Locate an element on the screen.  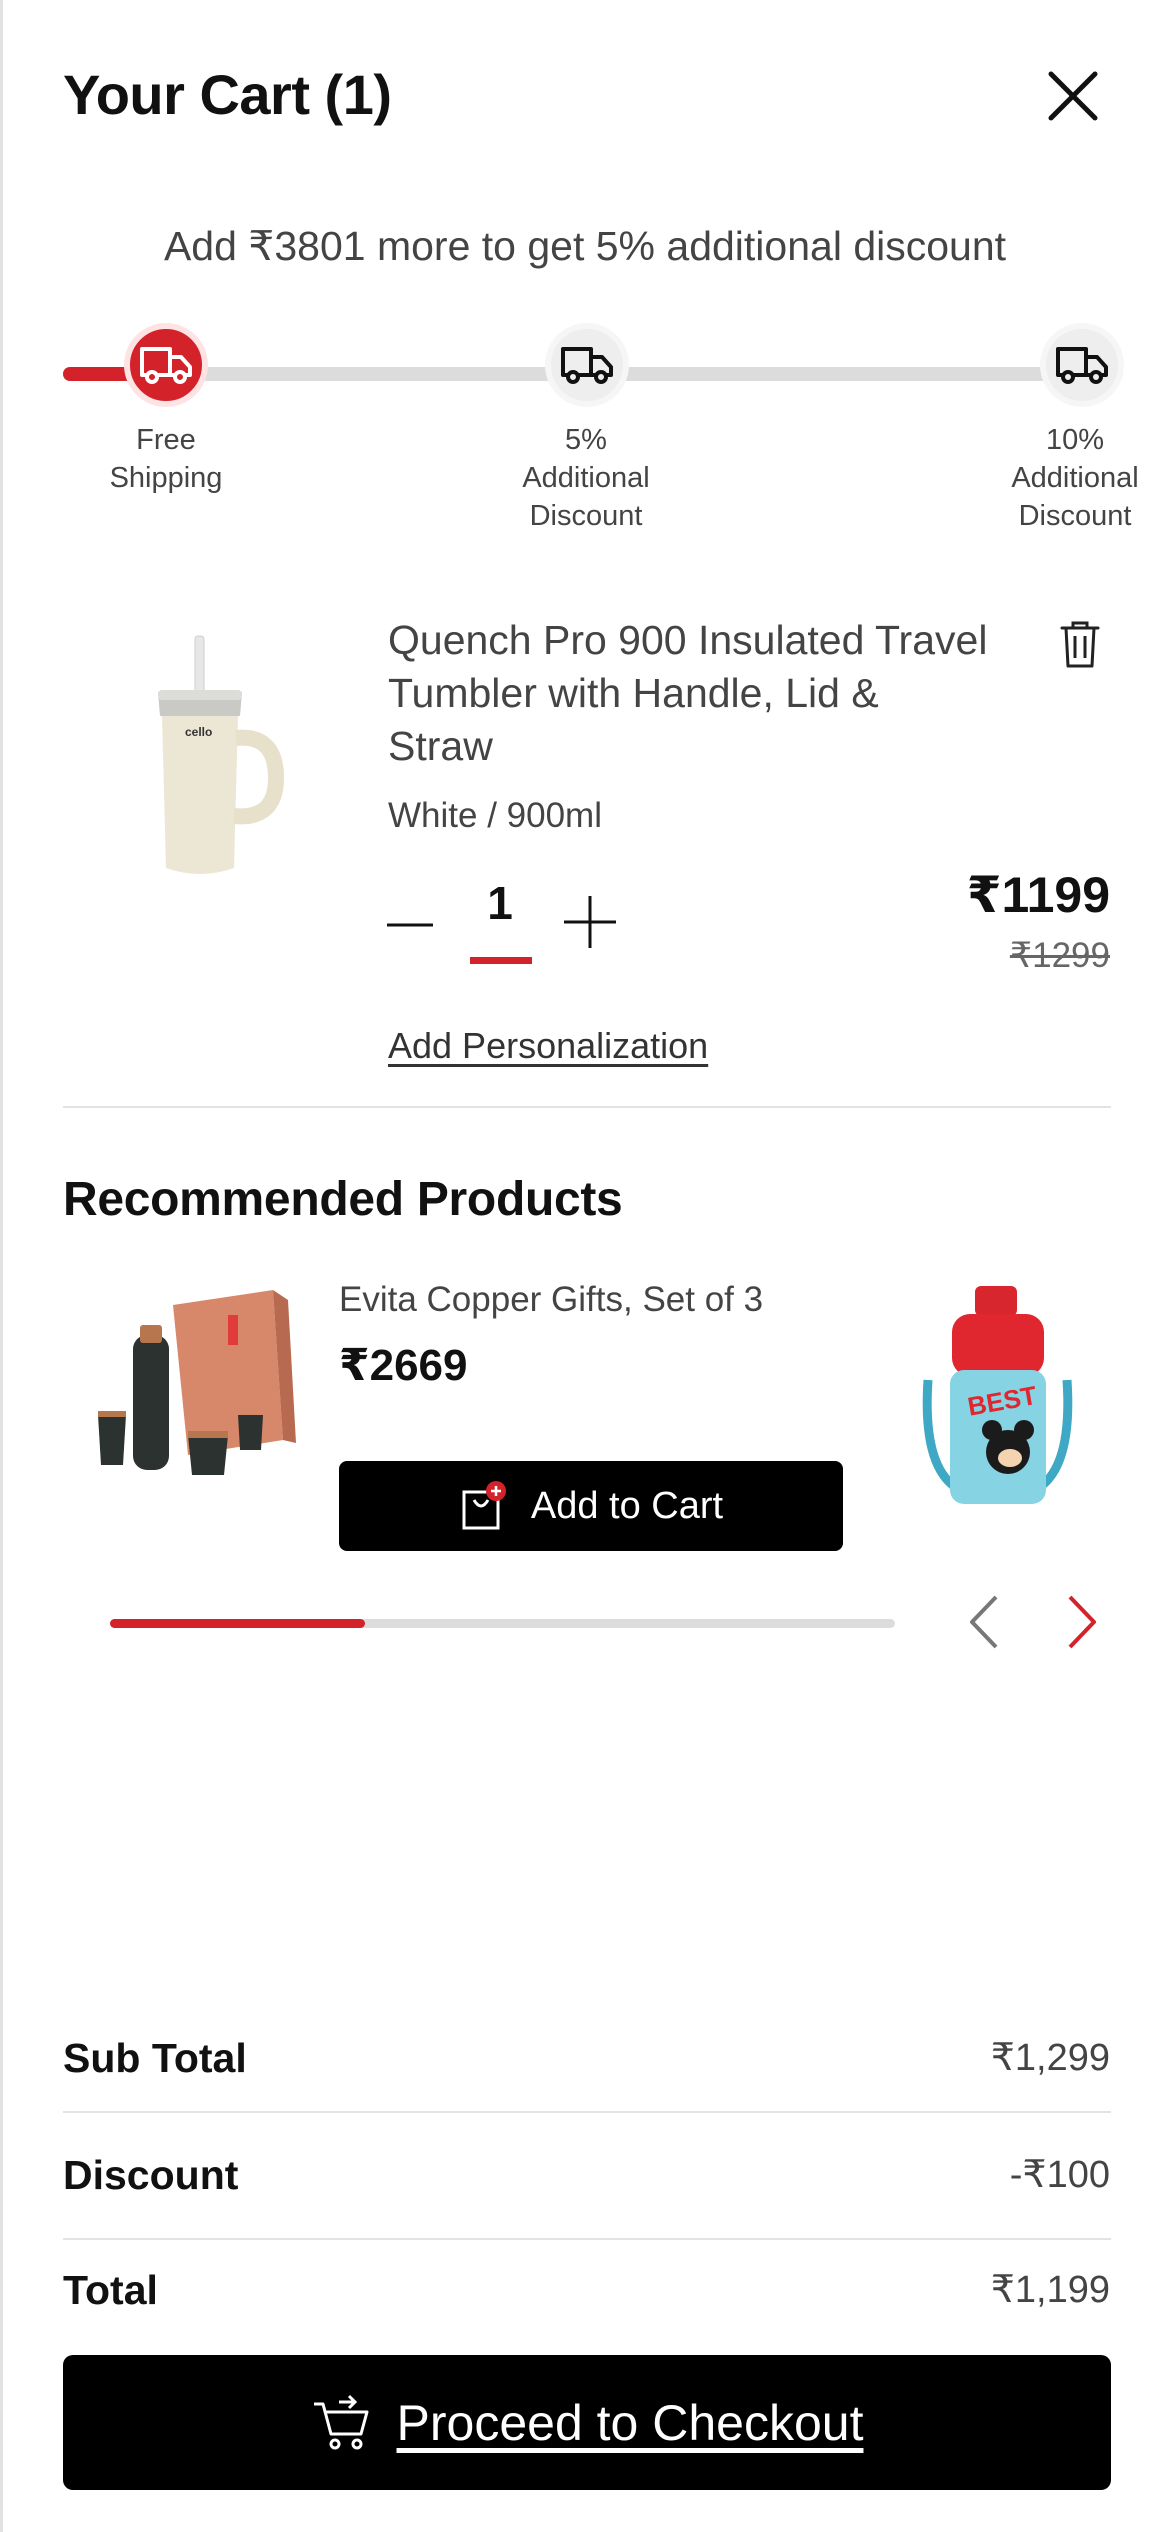
add-to-cart-button: Add to Cart is located at coordinates (591, 1506).